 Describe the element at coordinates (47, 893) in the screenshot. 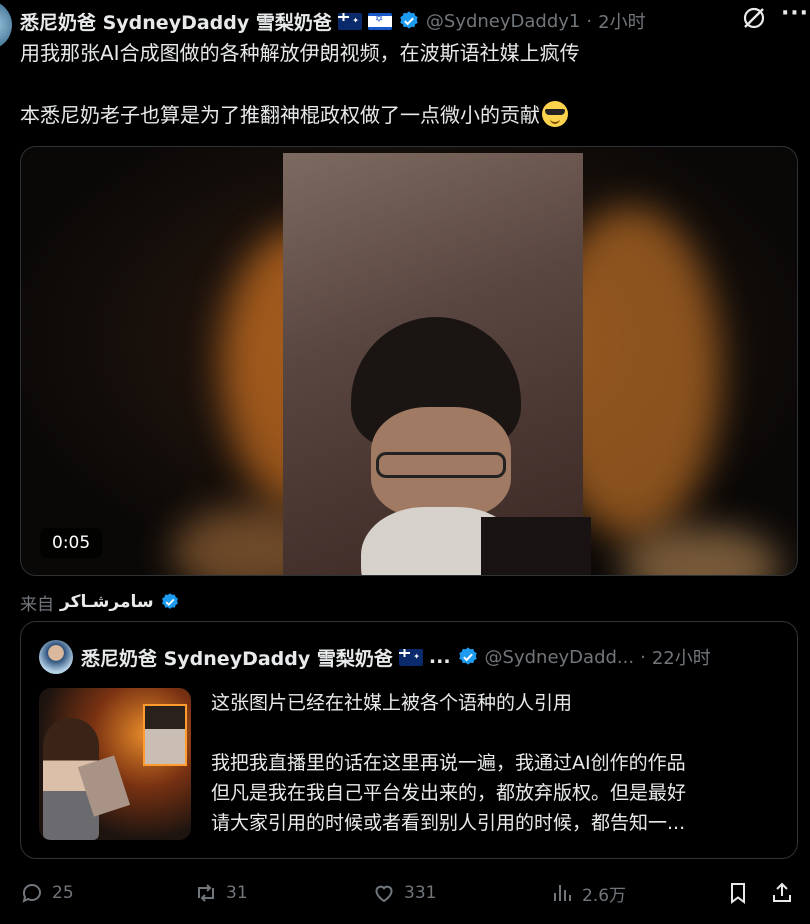

I see `reply-button: 25` at that location.